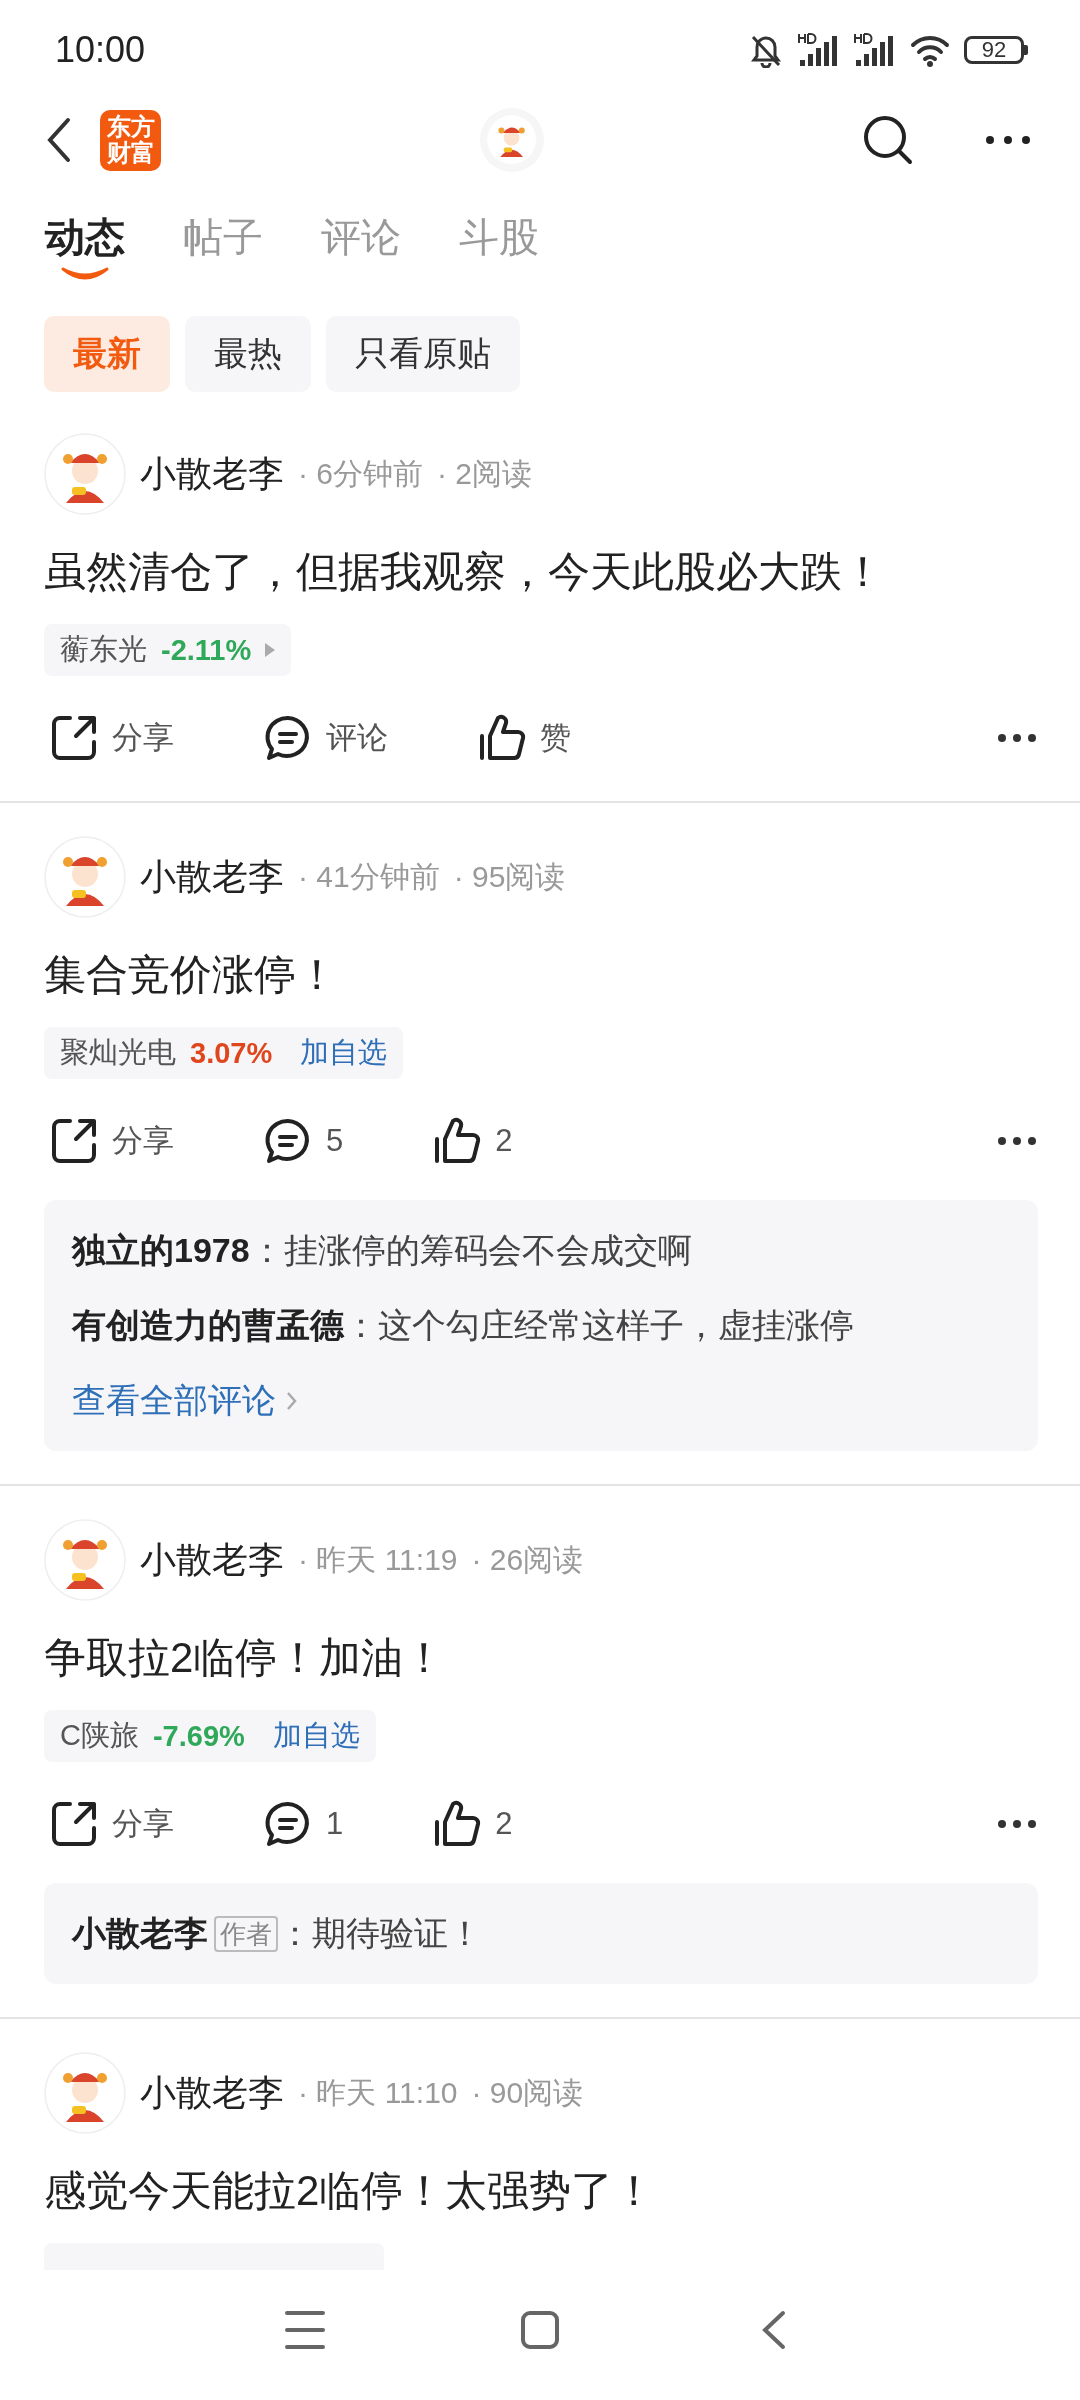  What do you see at coordinates (369, 876) in the screenshot?
I see `post-time: · 41分钟前` at bounding box center [369, 876].